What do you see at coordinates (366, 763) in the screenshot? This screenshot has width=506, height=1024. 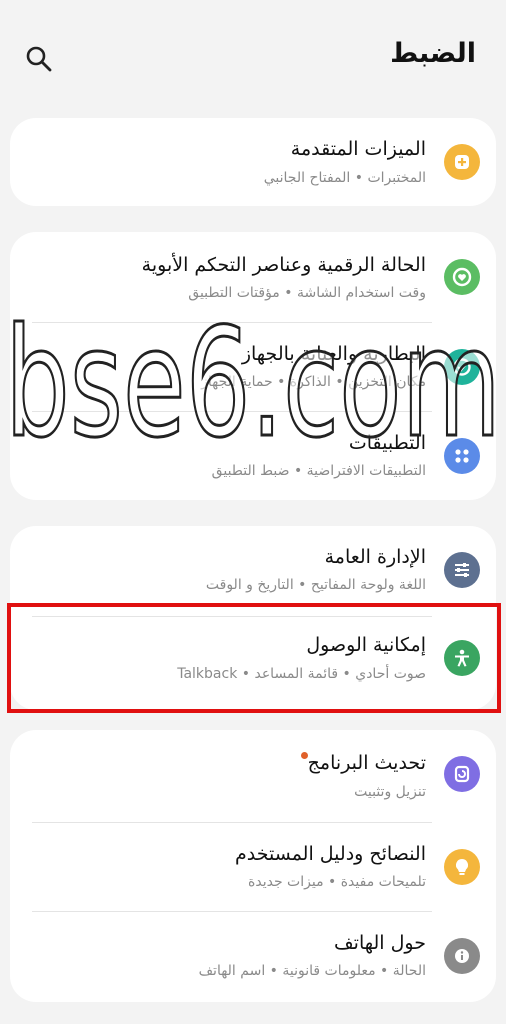 I see `item-label-text: تحديث البرنامج` at bounding box center [366, 763].